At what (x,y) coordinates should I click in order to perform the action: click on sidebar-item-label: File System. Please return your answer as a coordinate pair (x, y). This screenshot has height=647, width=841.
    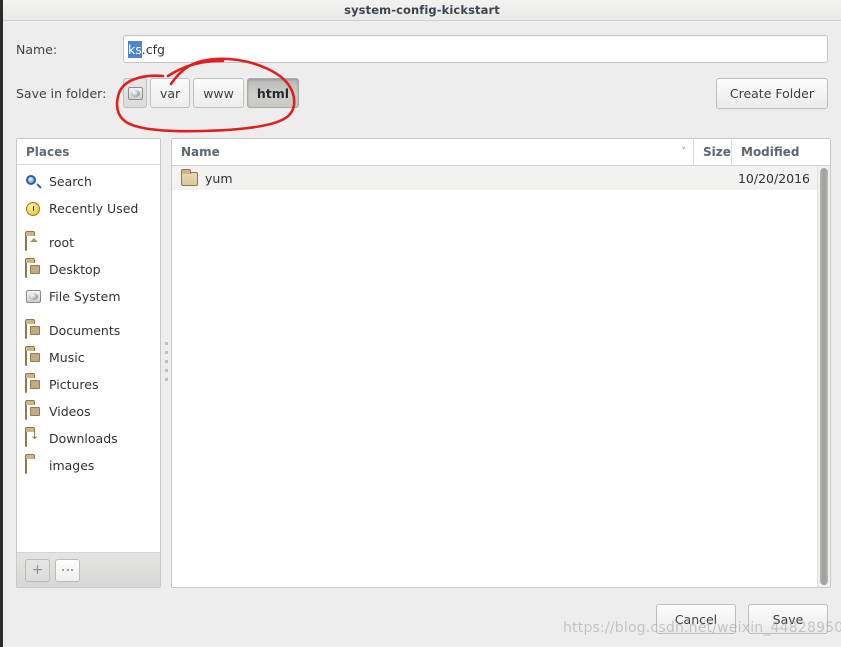
    Looking at the image, I should click on (85, 296).